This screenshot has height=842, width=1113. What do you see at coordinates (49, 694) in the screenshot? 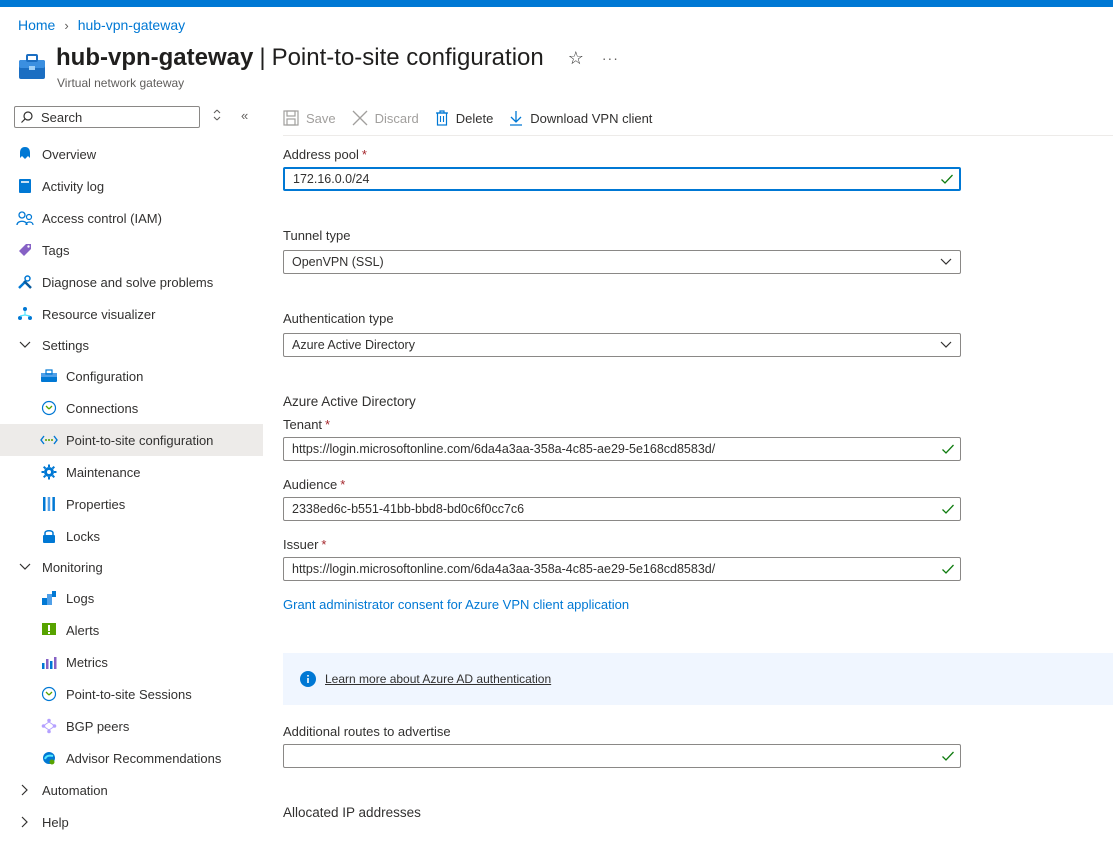
I see `sessions-icon` at bounding box center [49, 694].